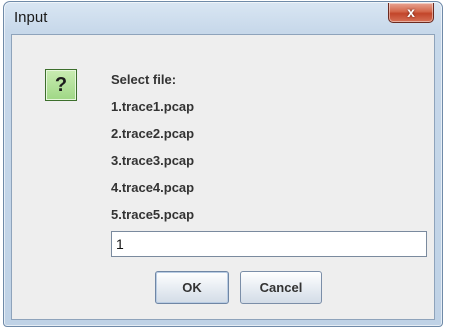 This screenshot has width=451, height=333. I want to click on file-option-4: 4.trace4.pcap, so click(153, 187).